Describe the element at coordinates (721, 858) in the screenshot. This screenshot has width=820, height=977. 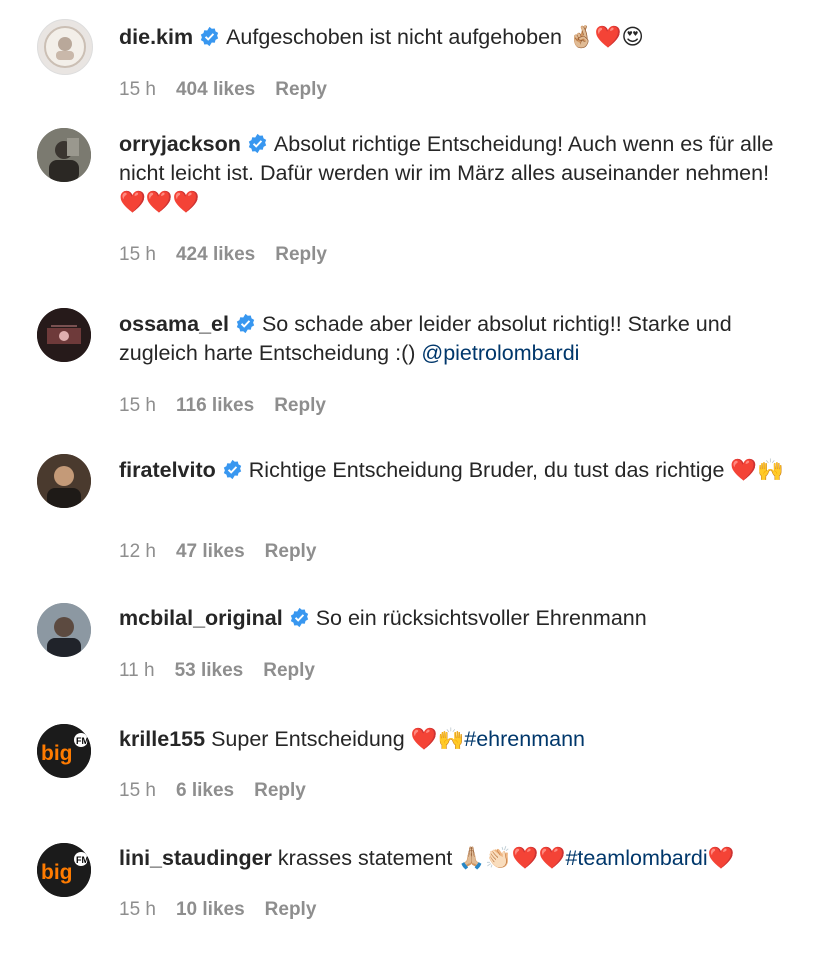
I see `comment-emoji-trailing: ❤️` at that location.